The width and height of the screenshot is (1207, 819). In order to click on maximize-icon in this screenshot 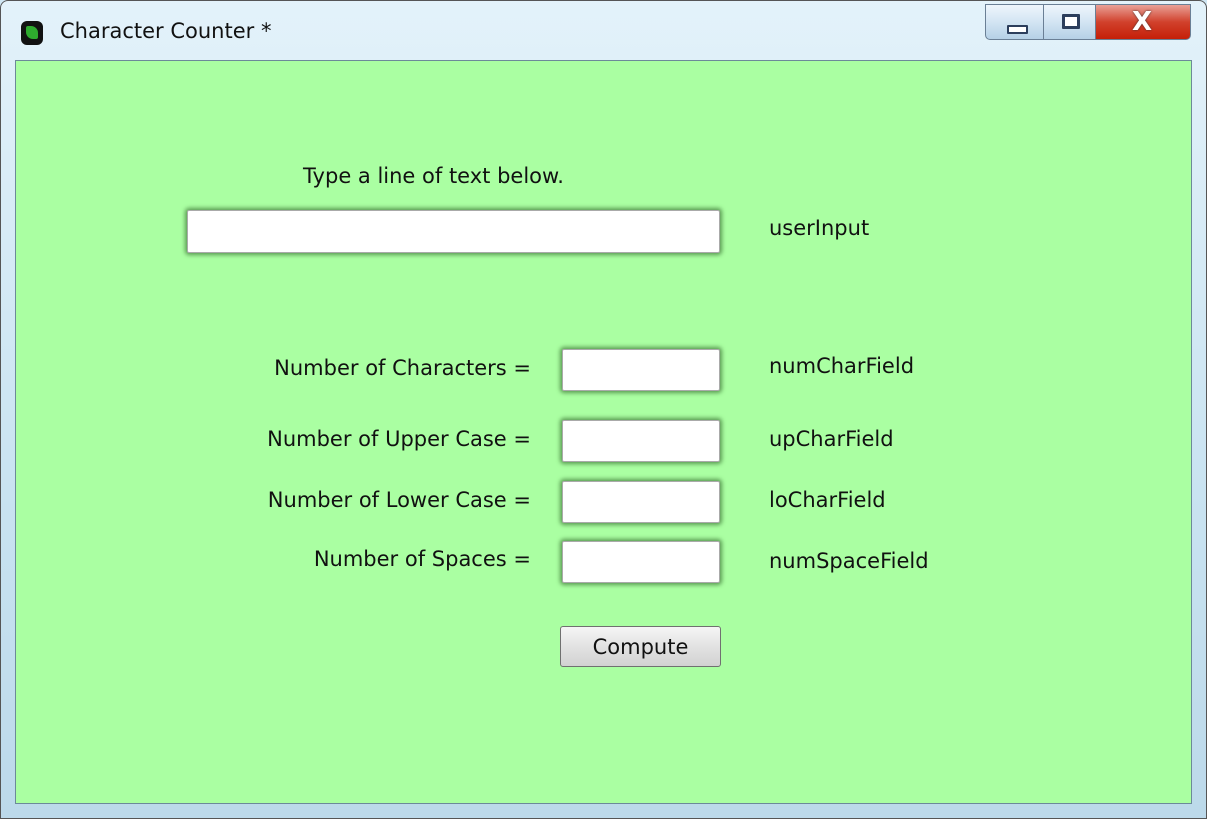, I will do `click(1071, 21)`.